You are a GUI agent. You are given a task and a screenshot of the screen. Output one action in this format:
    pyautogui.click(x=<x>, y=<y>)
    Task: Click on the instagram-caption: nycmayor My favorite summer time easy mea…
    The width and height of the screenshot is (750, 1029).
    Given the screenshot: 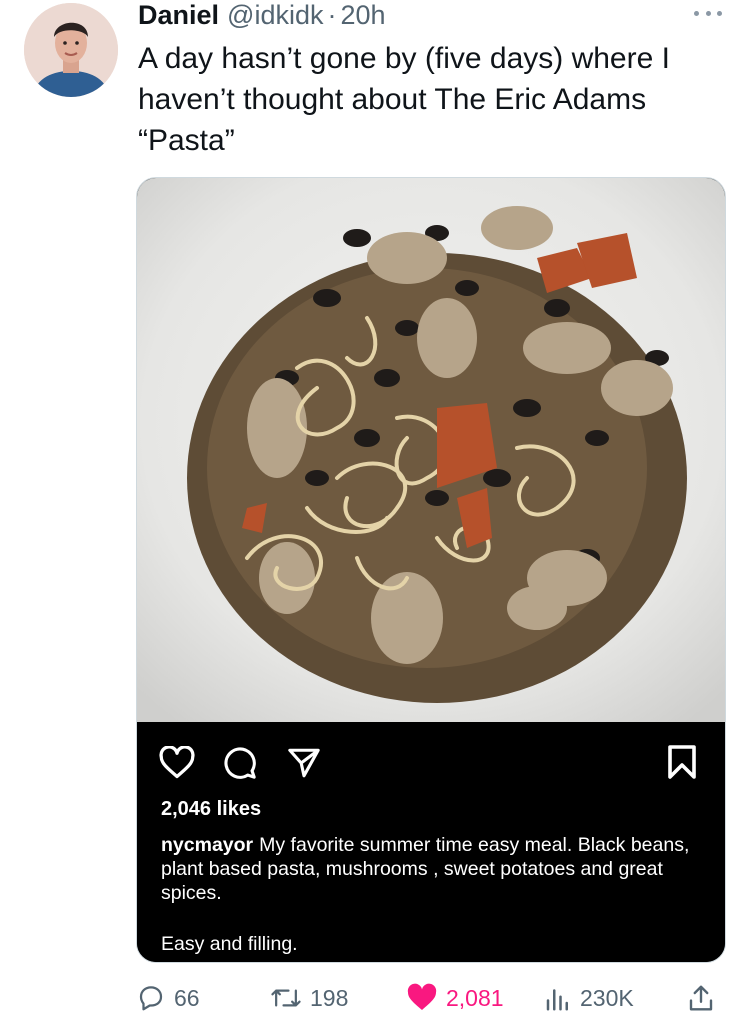 What is the action you would take?
    pyautogui.click(x=431, y=869)
    